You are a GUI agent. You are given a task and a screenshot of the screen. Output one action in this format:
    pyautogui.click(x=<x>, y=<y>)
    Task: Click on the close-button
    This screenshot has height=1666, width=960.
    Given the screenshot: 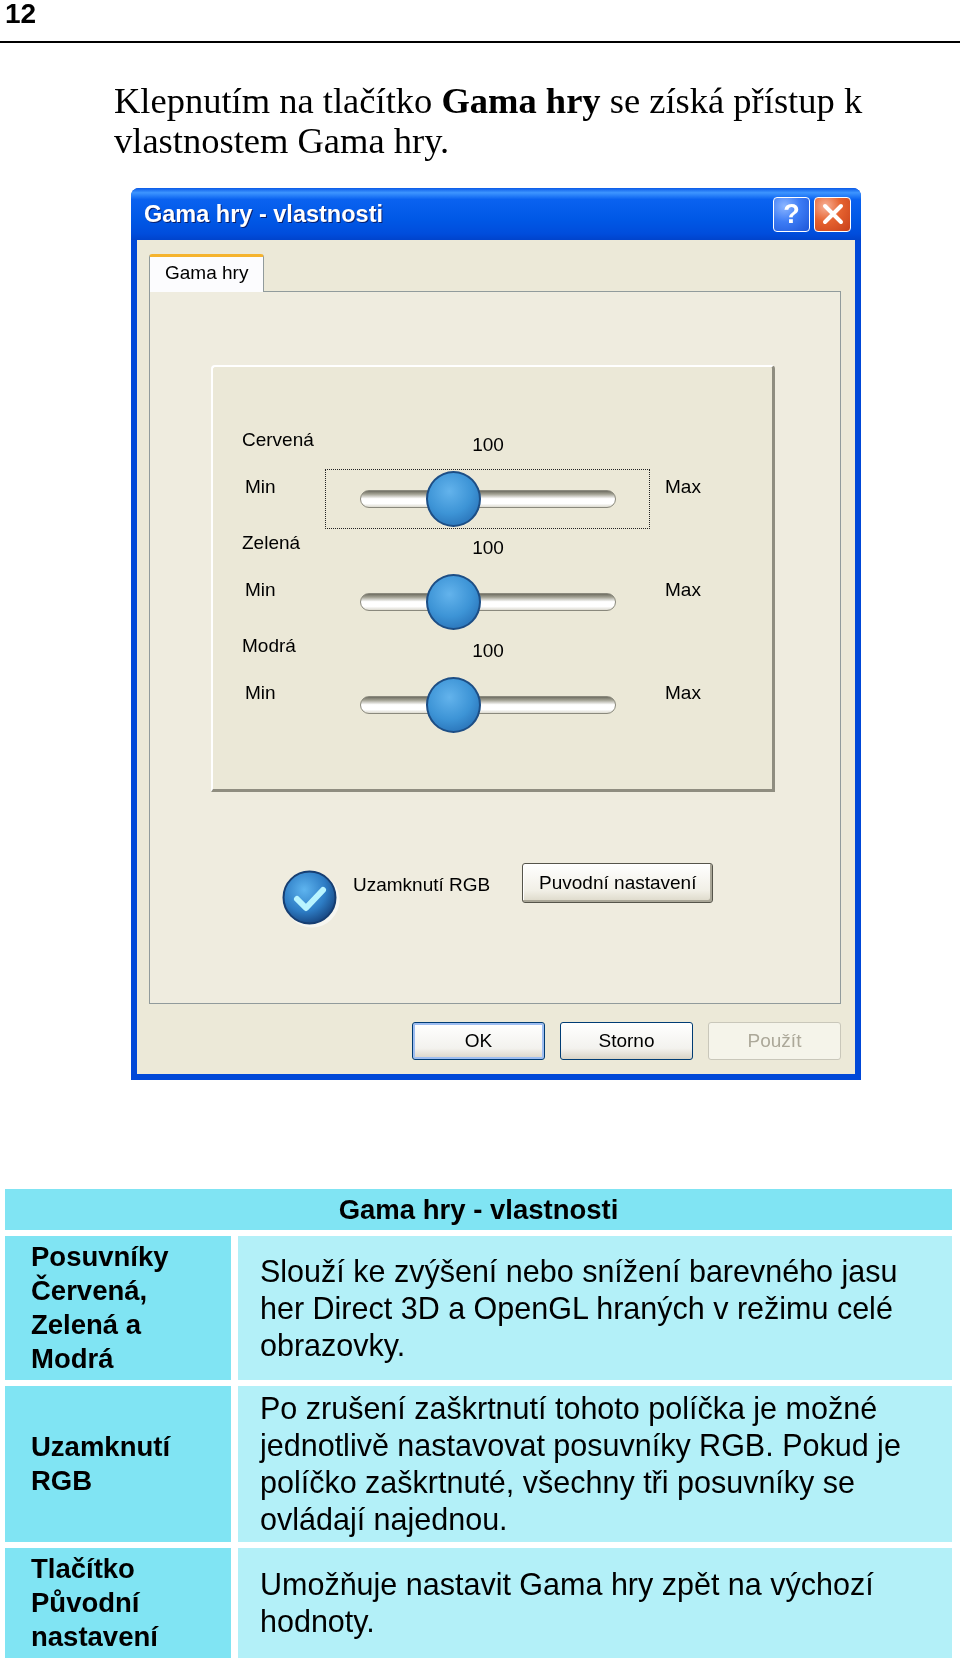 What is the action you would take?
    pyautogui.click(x=832, y=214)
    